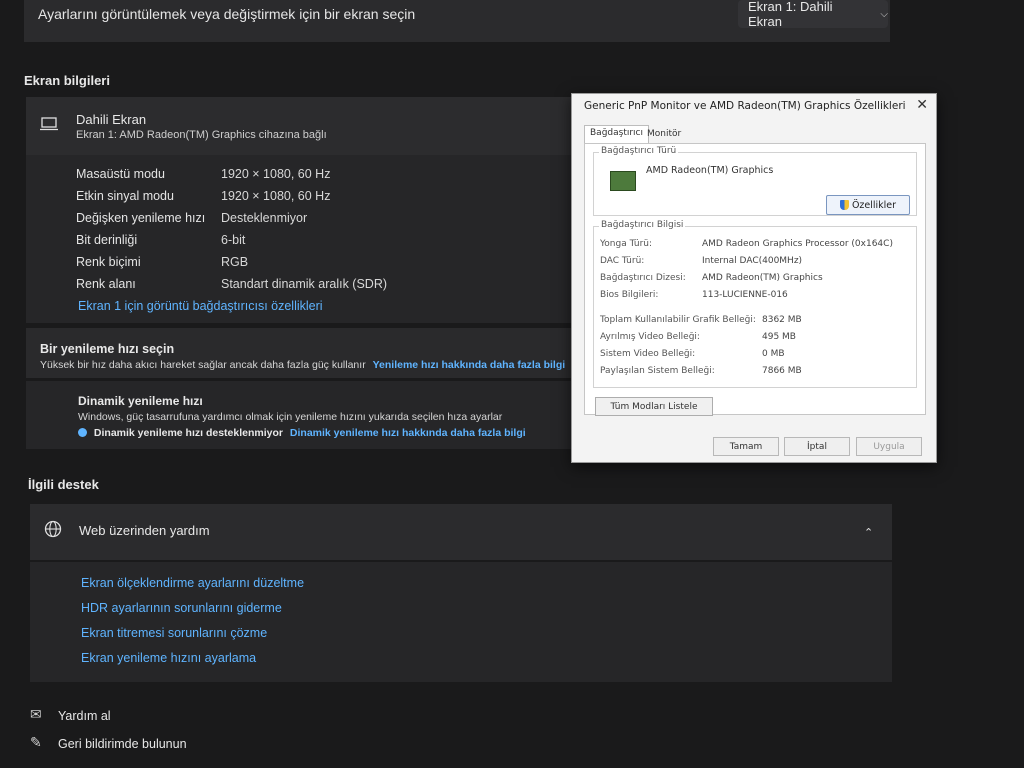  I want to click on mem-label-dedicated: Ayrılmış Video Belleği:, so click(650, 337).